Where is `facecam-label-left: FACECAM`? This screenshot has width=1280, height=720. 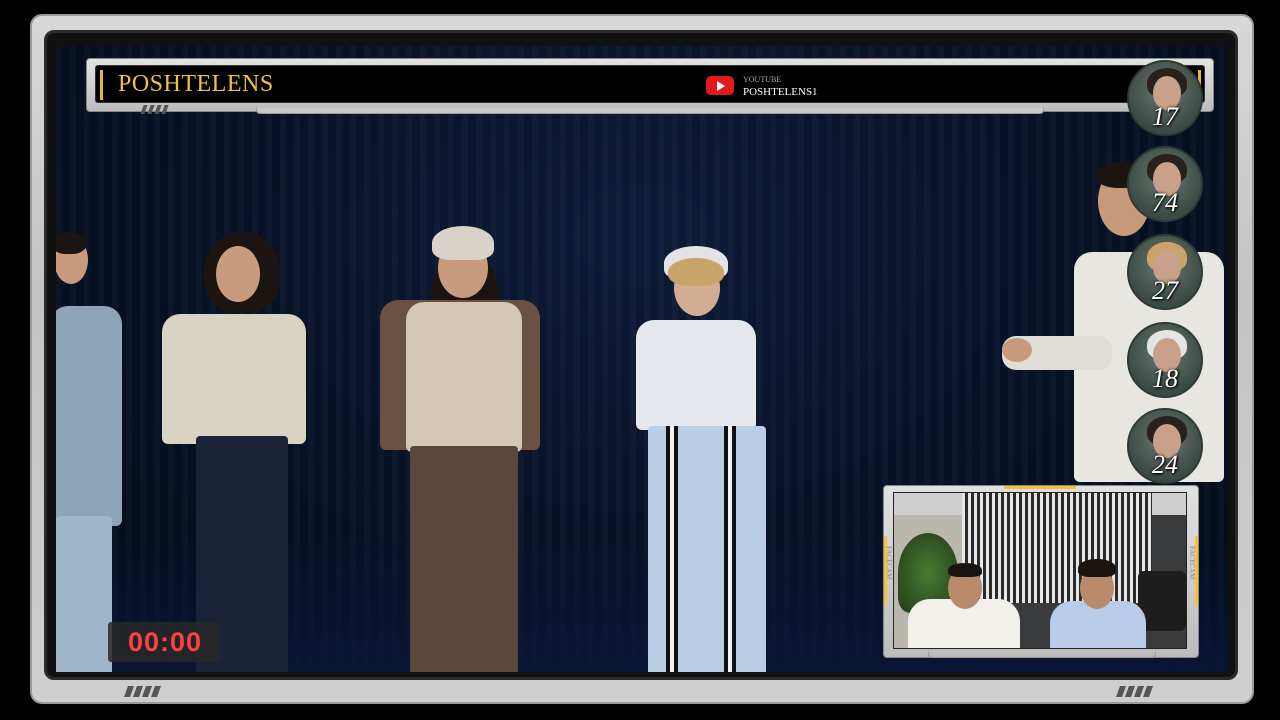
facecam-label-left: FACECAM is located at coordinates (889, 563).